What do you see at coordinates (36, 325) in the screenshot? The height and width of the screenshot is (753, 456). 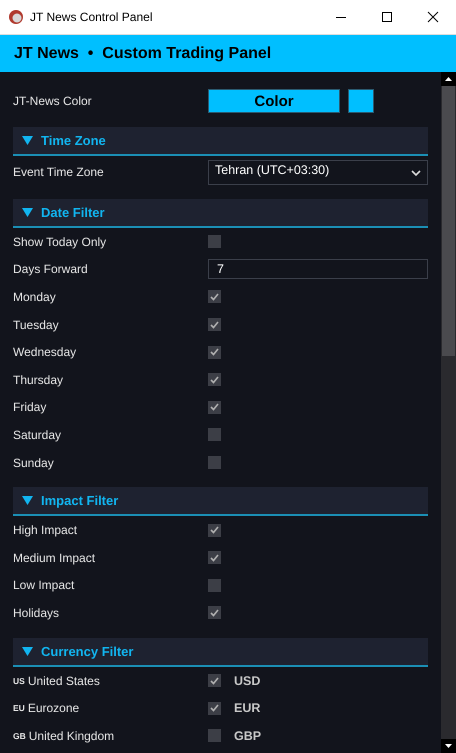 I see `setting-label: Tuesday` at bounding box center [36, 325].